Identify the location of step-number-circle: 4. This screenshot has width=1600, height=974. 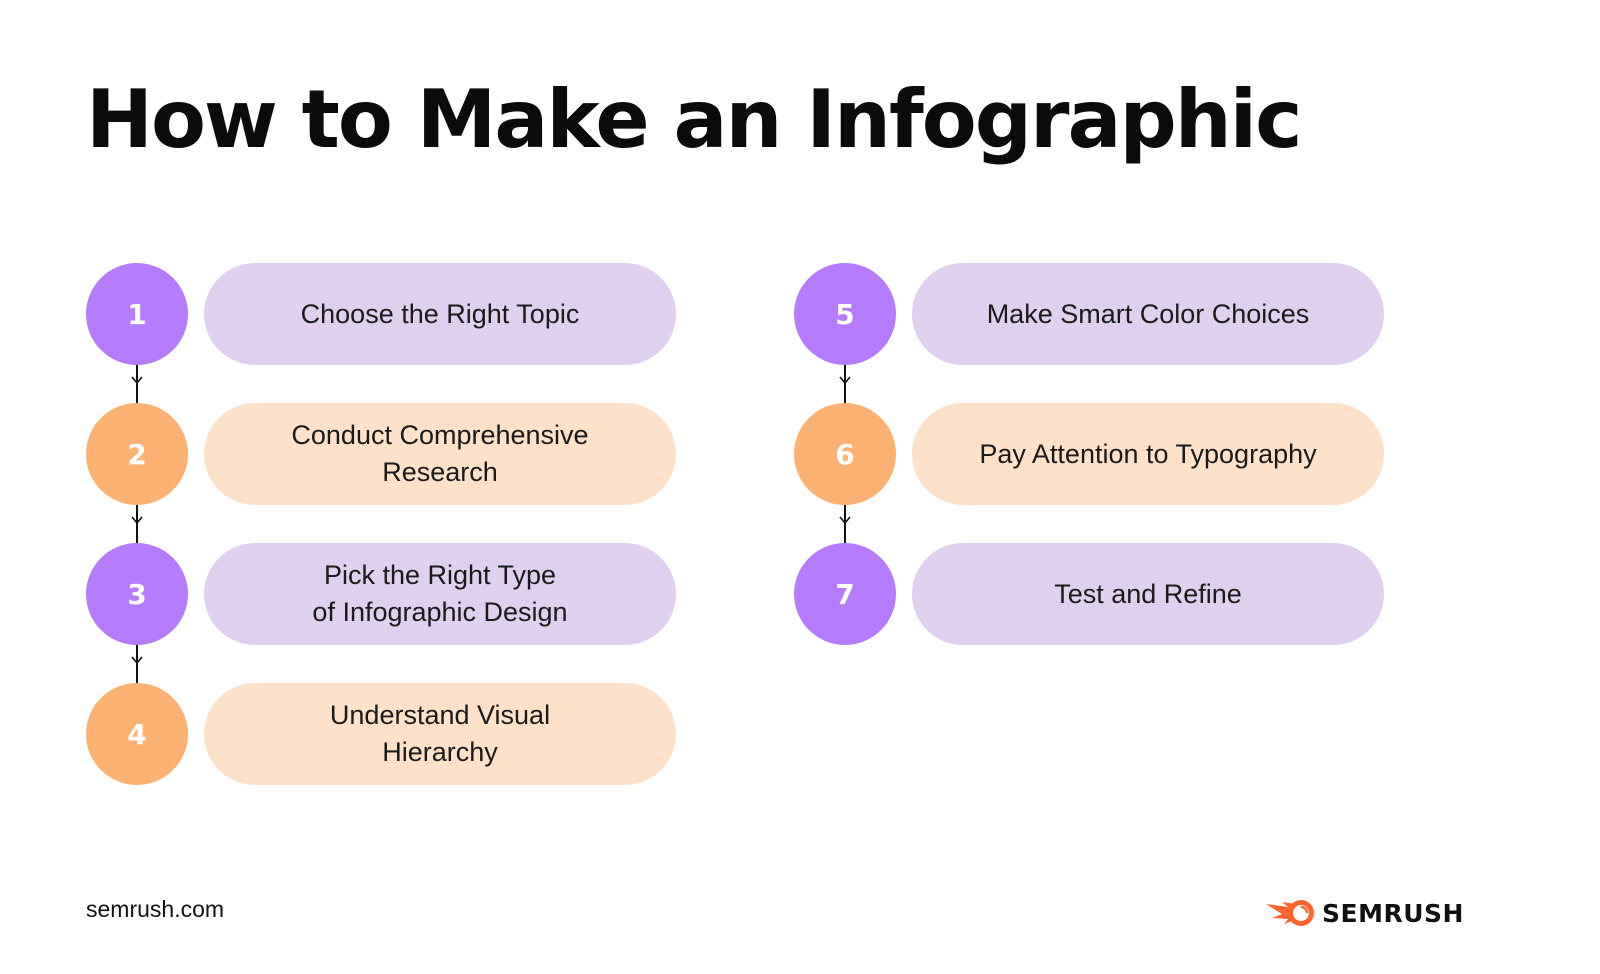
(137, 734).